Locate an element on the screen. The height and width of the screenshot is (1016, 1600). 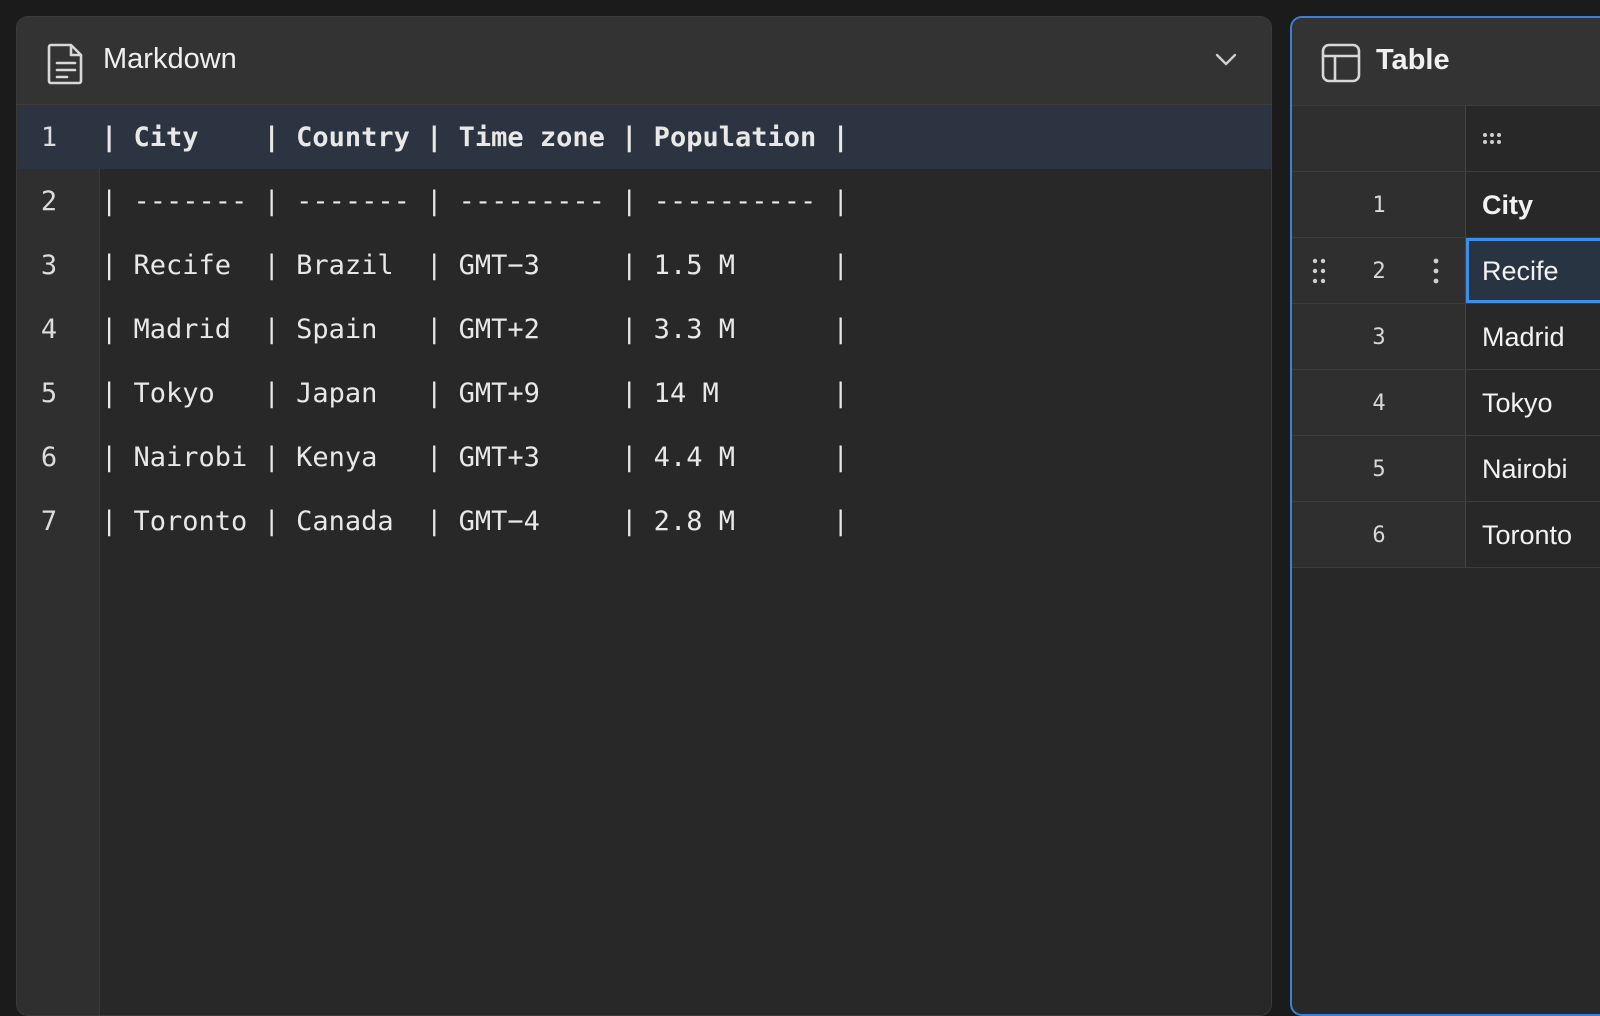
row-number: 6 is located at coordinates (1379, 535).